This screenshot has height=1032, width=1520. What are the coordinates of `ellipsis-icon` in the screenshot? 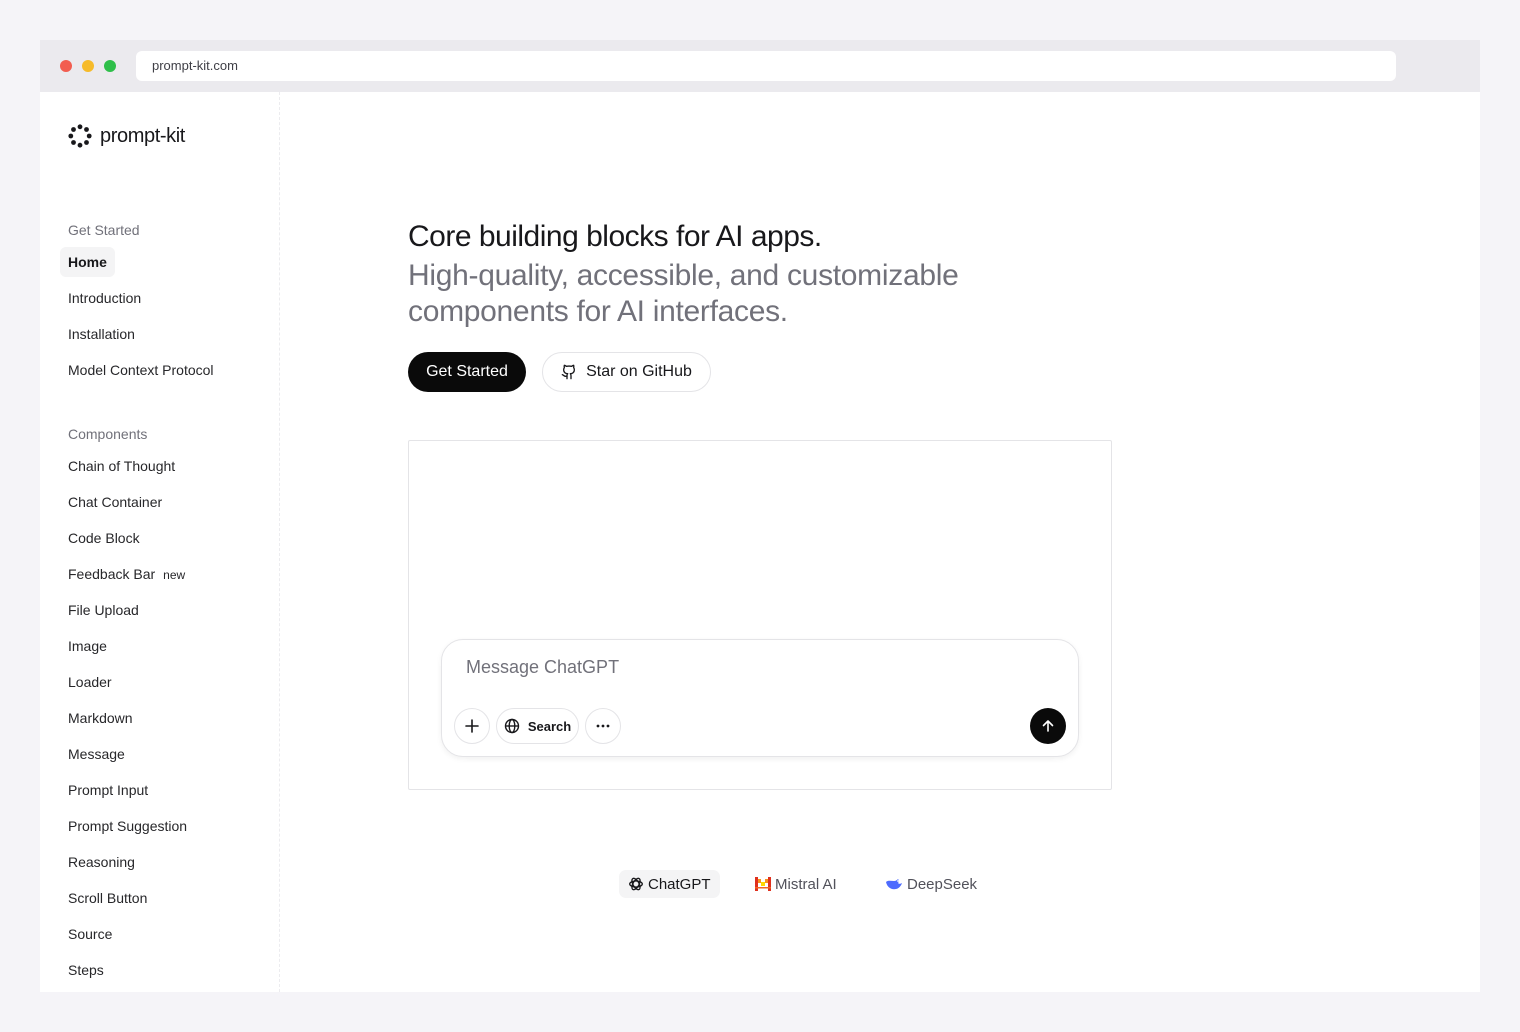 It's located at (603, 726).